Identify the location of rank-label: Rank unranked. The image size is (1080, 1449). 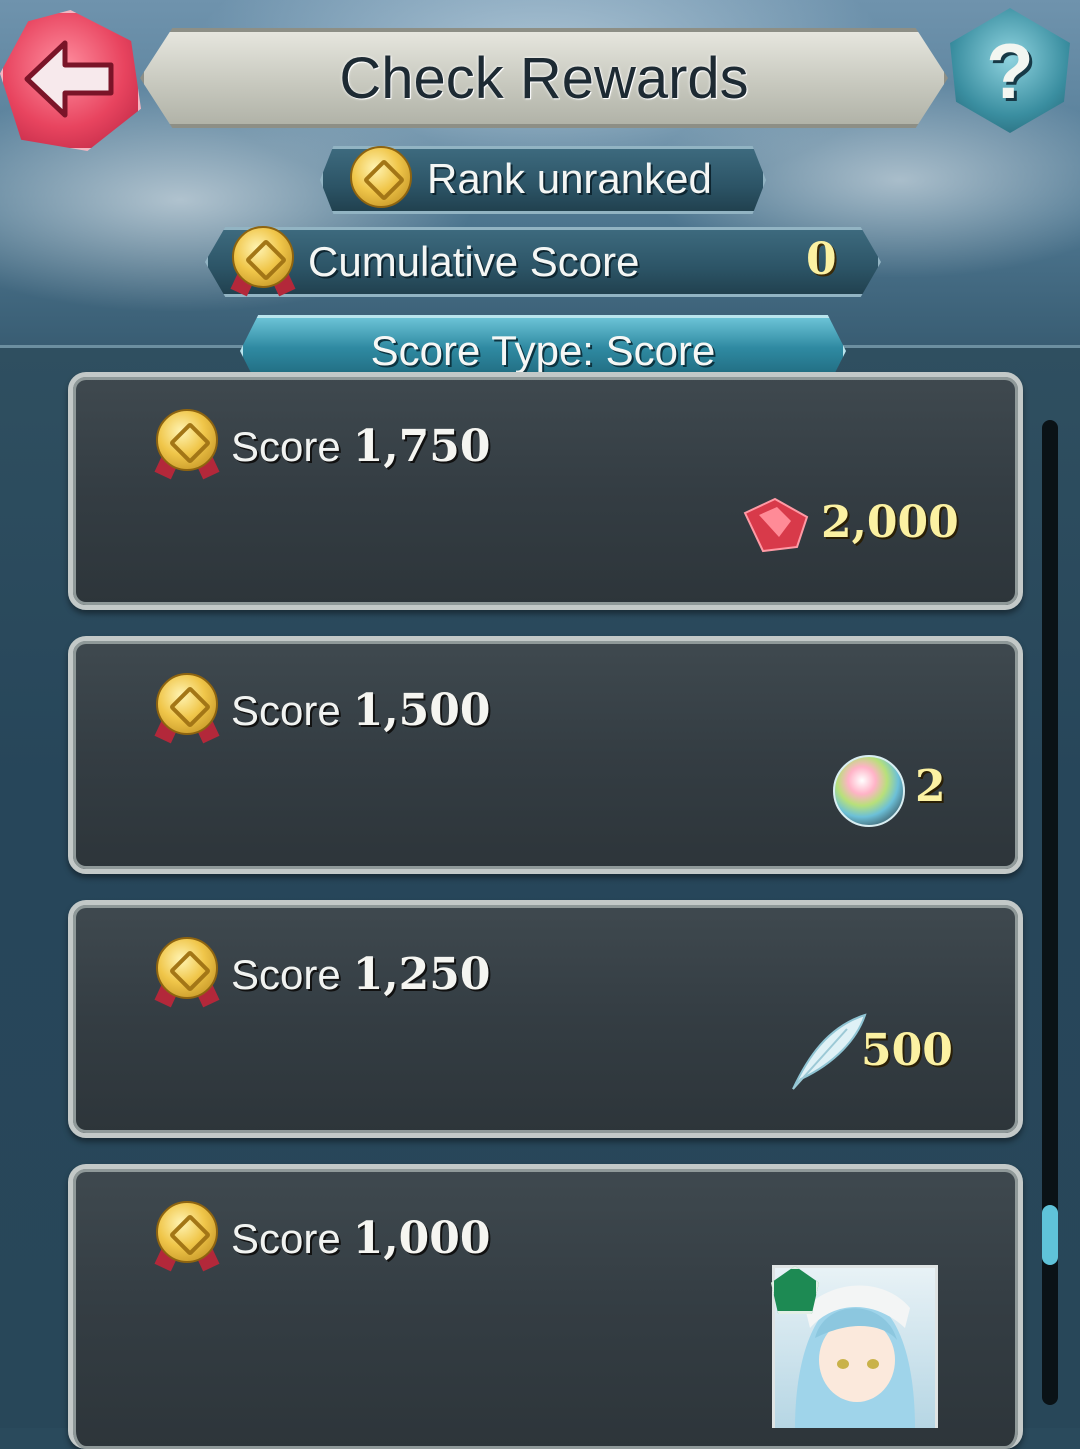
(569, 178).